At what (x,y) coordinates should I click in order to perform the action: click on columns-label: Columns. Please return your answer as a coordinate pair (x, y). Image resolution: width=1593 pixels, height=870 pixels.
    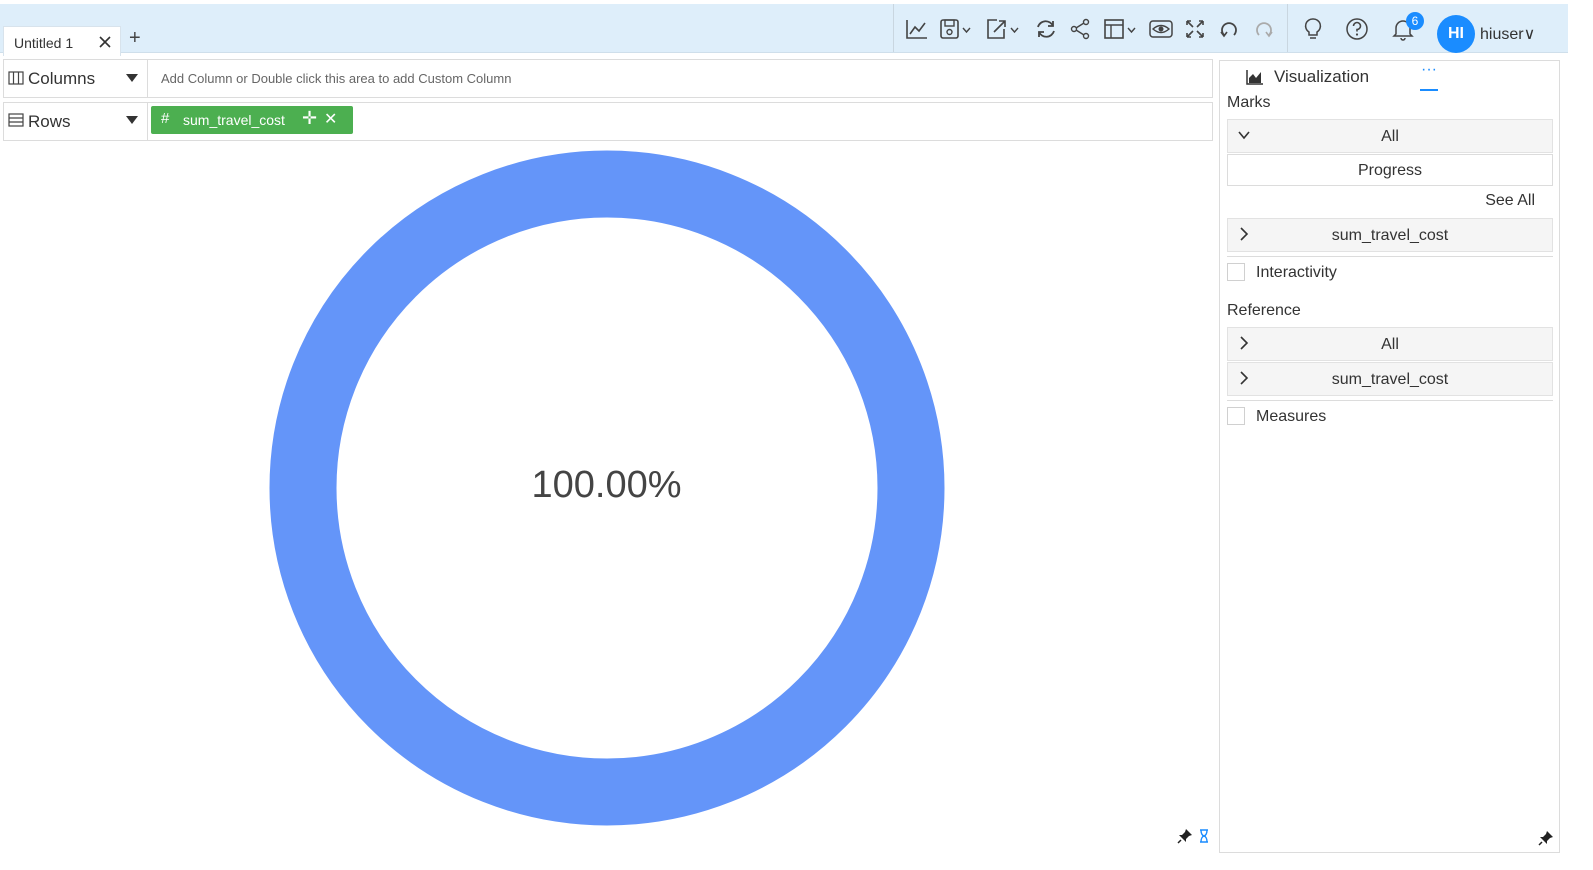
    Looking at the image, I should click on (62, 78).